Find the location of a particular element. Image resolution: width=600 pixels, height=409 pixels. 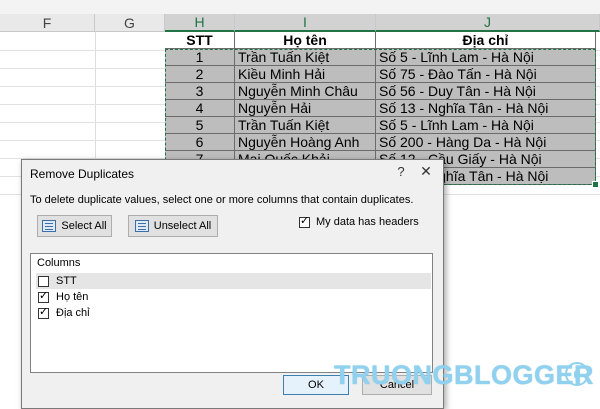

column-header-g: G is located at coordinates (130, 23).